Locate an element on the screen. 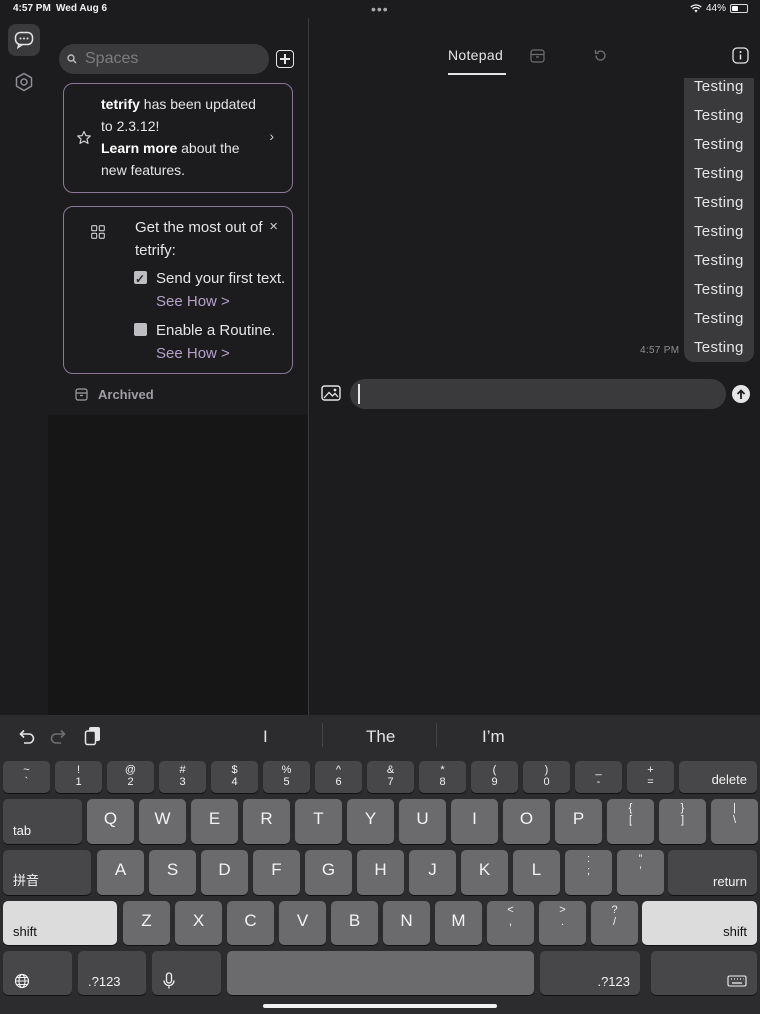 Image resolution: width=760 pixels, height=1014 pixels. key-label: ; is located at coordinates (588, 871).